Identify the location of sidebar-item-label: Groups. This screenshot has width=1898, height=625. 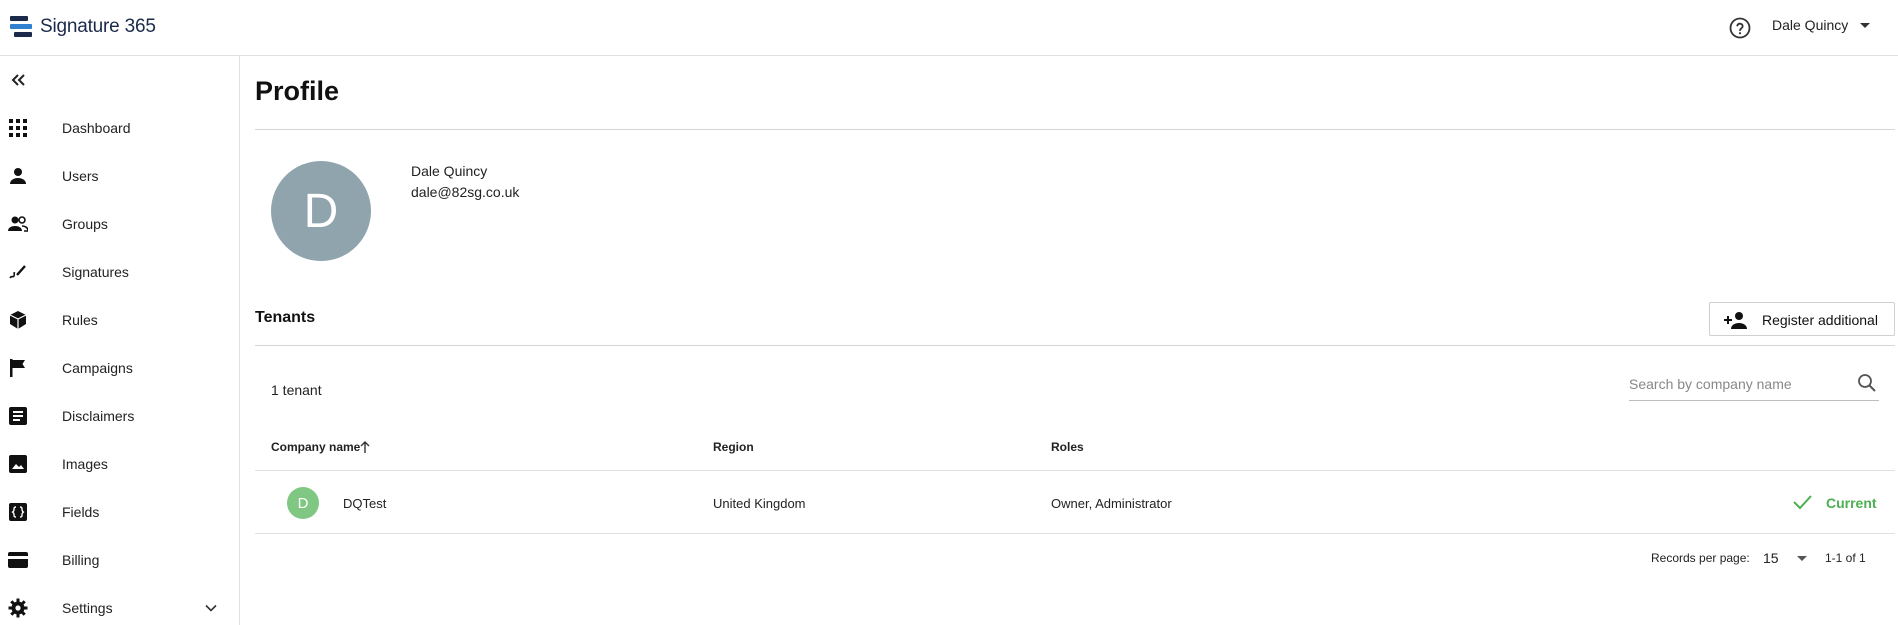
(85, 224).